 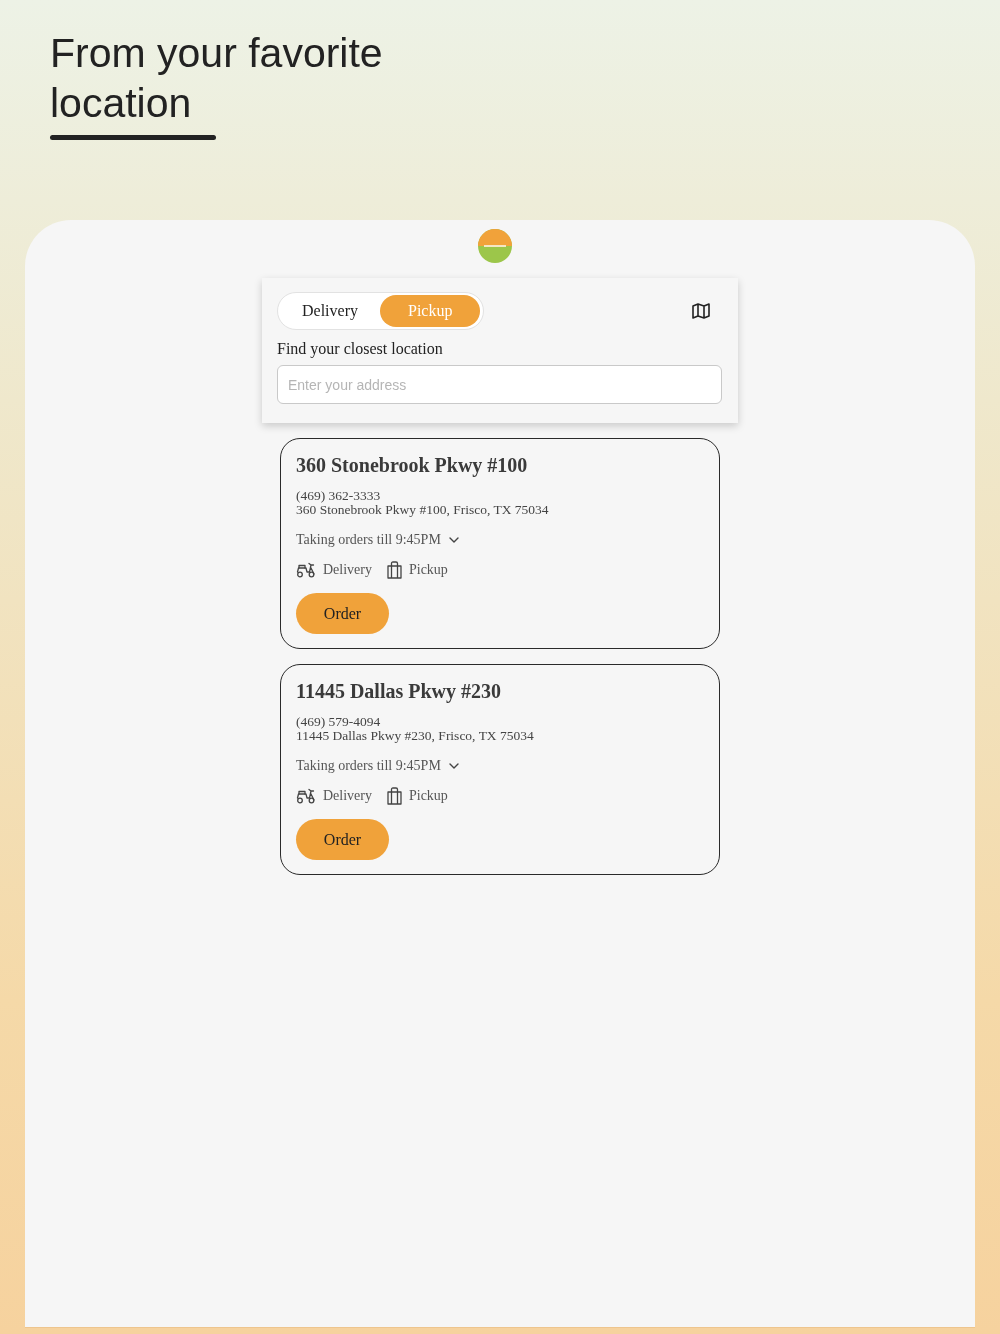 What do you see at coordinates (399, 691) in the screenshot?
I see `location-name: 11445 Dallas Pkwy #230` at bounding box center [399, 691].